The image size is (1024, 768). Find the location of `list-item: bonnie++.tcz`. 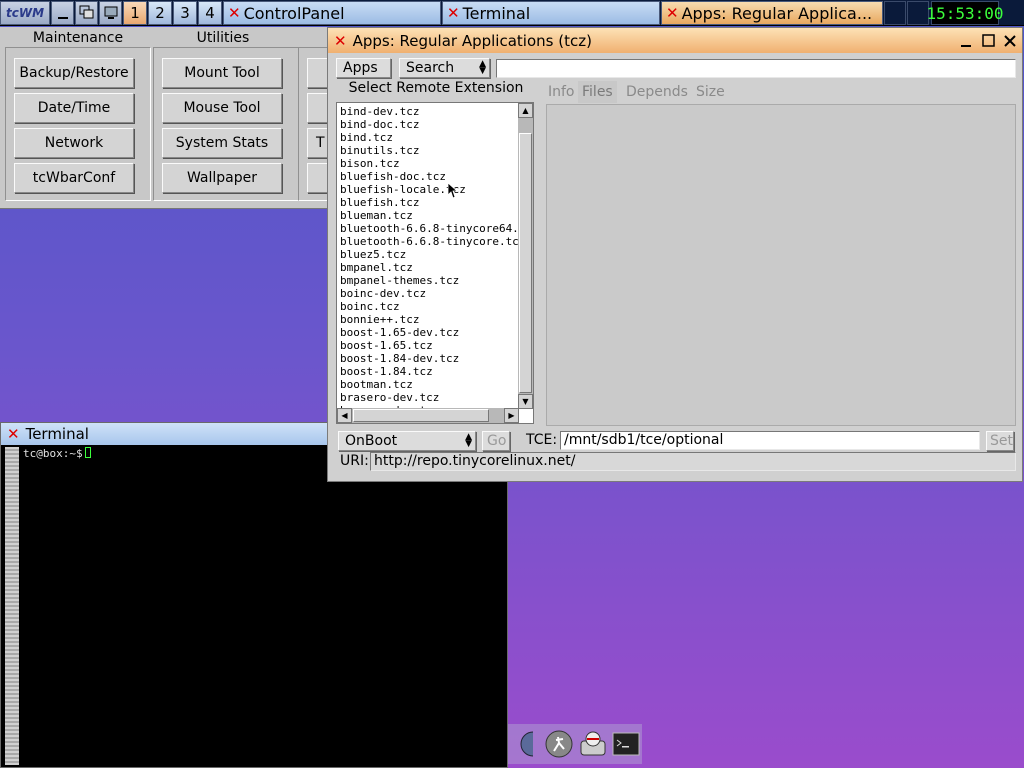

list-item: bonnie++.tcz is located at coordinates (429, 319).